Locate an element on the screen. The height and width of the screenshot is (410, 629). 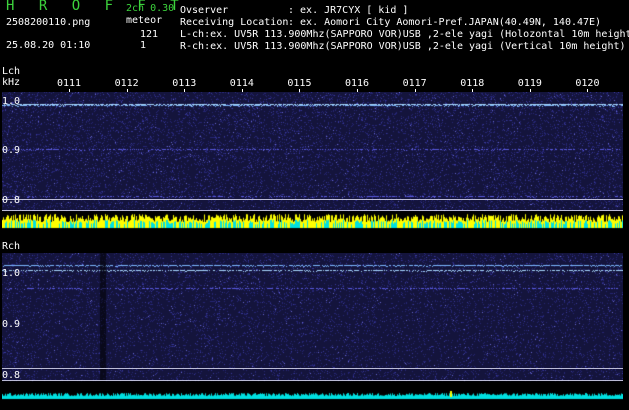
rch-y-label: 1.0 is located at coordinates (11, 273).